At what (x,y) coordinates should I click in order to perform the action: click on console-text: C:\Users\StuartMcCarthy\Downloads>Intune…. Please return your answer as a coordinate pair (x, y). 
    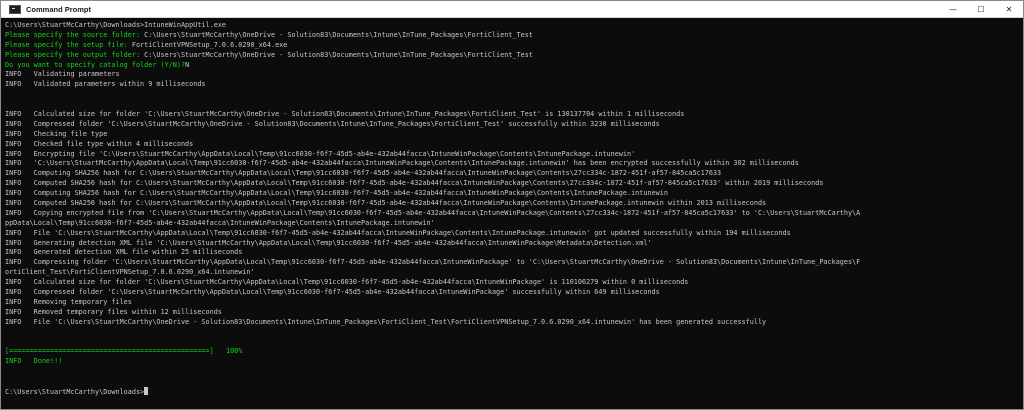
    Looking at the image, I should click on (115, 25).